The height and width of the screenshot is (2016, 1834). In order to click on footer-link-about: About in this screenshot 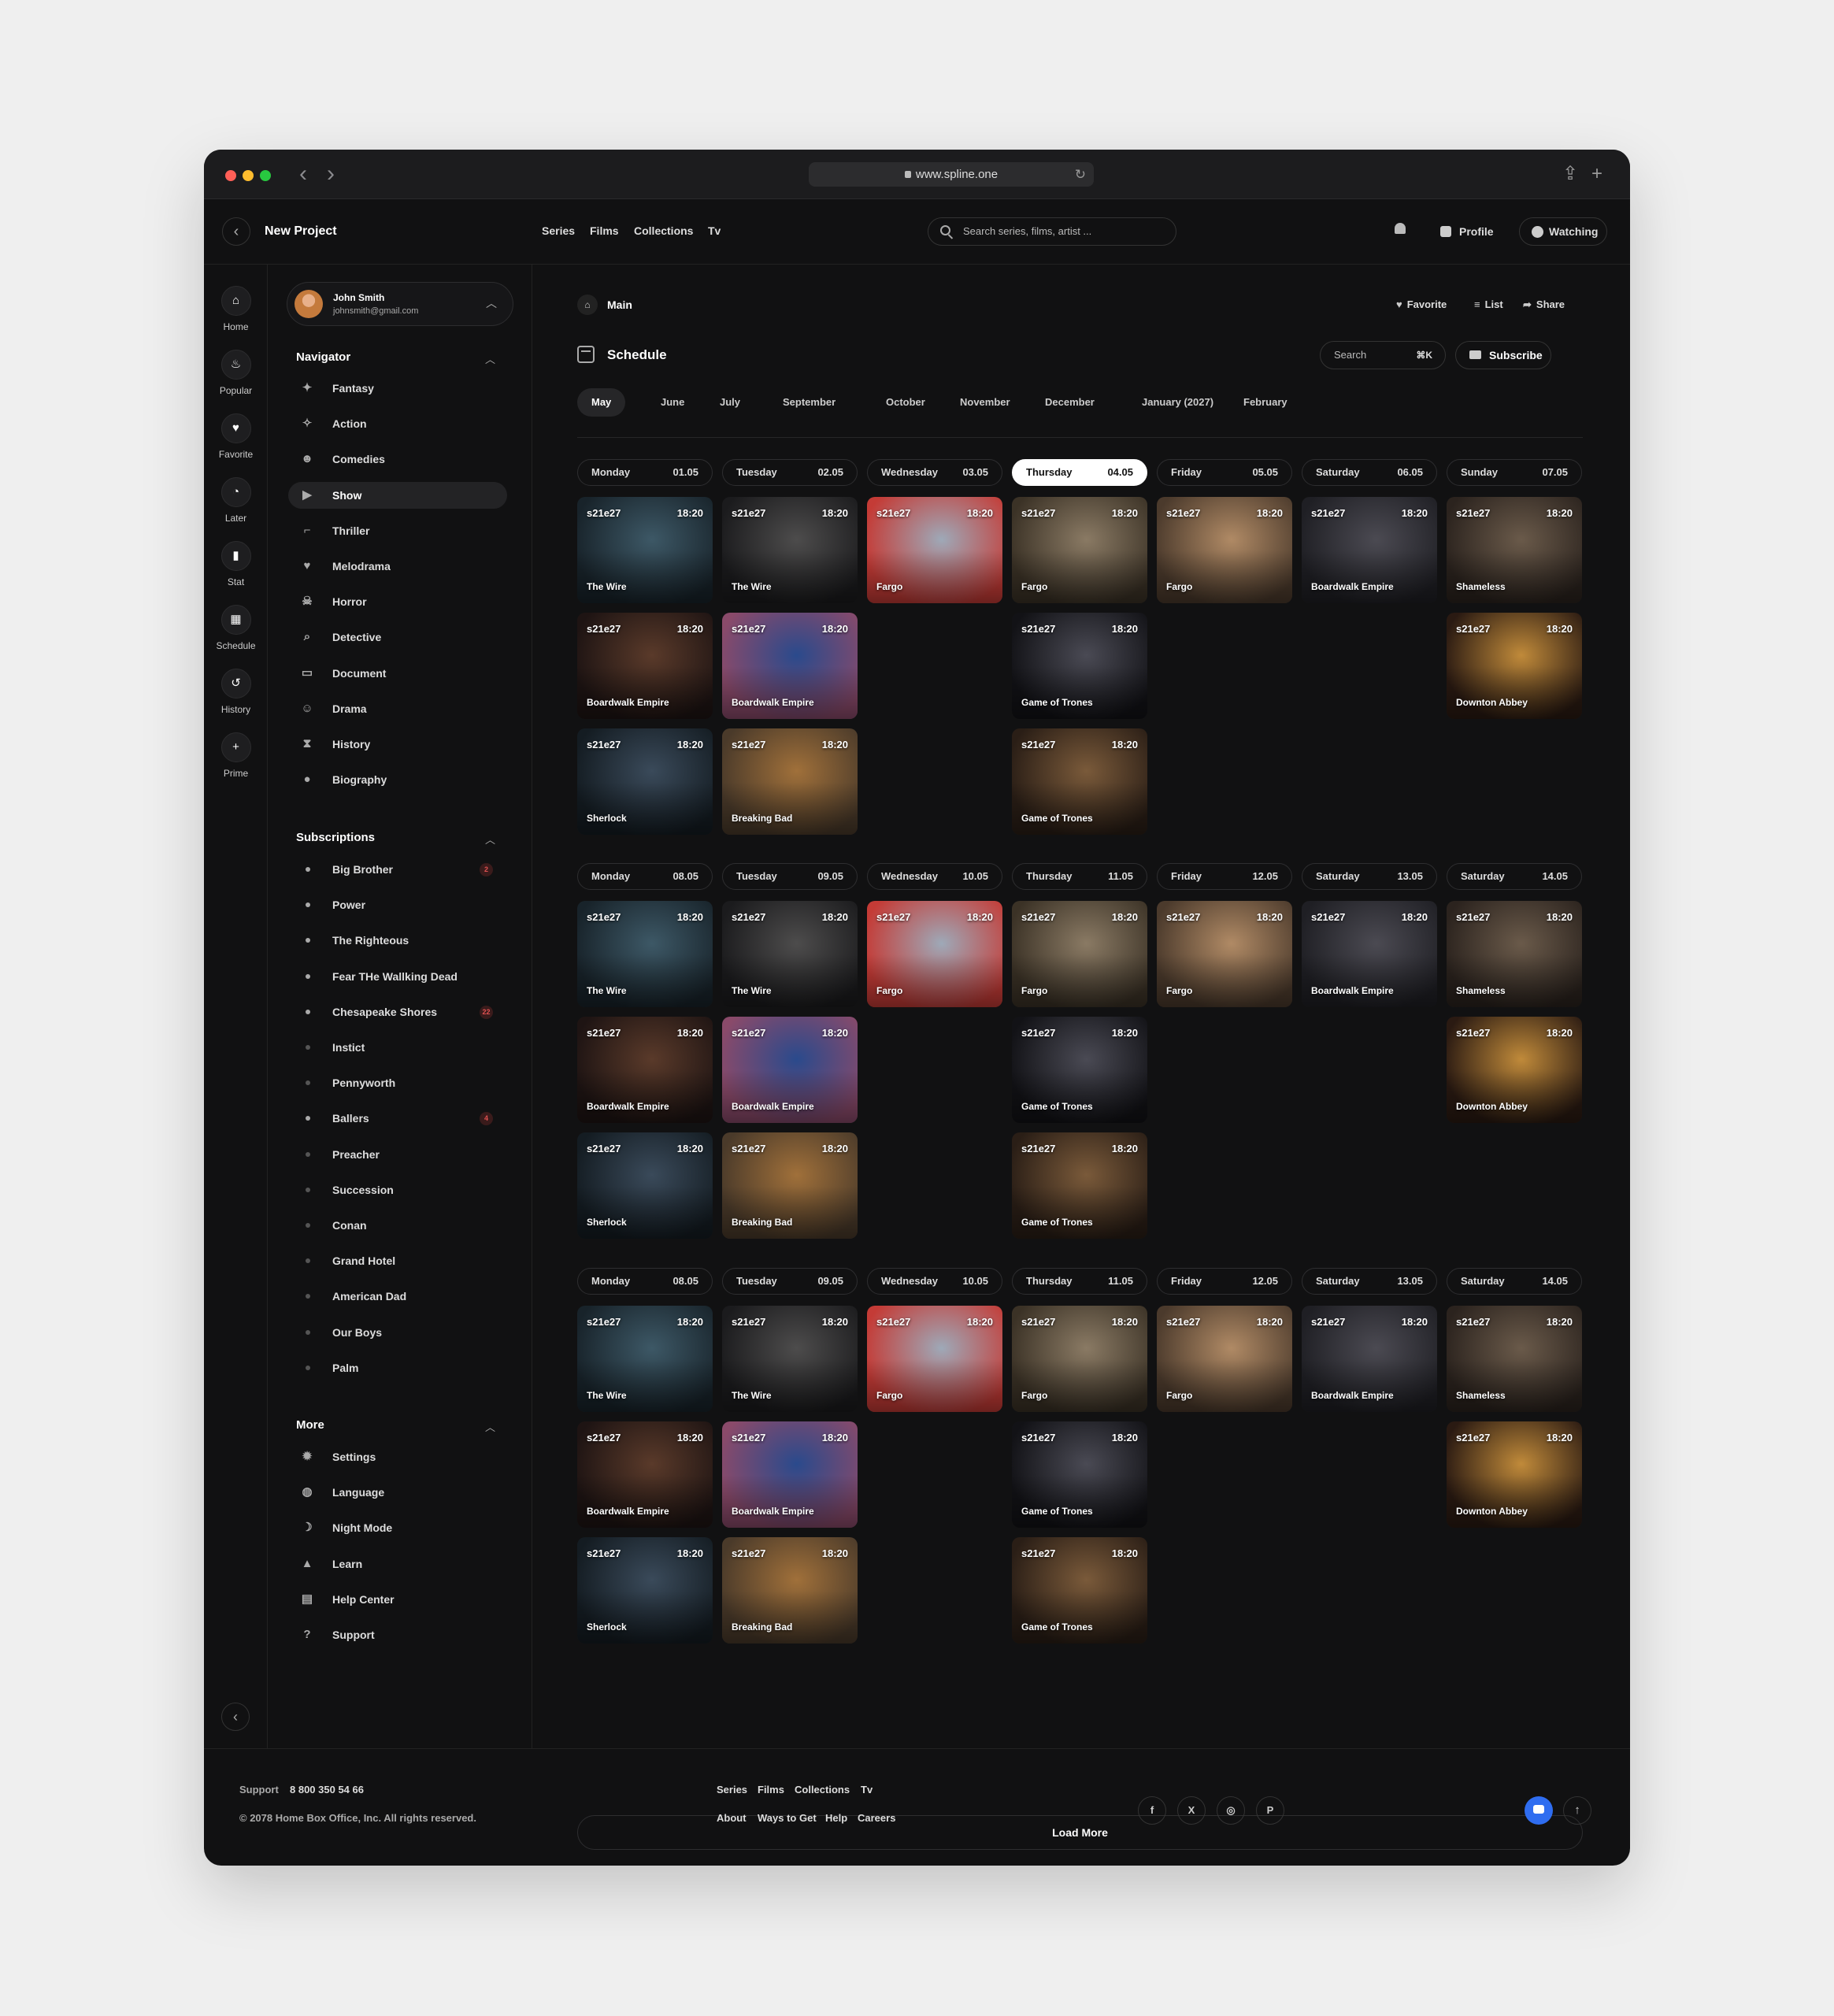, I will do `click(732, 1818)`.